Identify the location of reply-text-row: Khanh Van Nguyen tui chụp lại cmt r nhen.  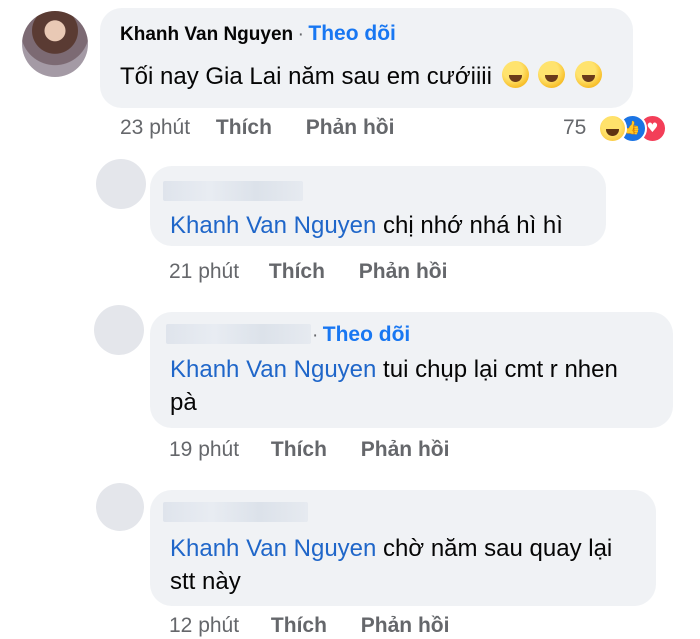
(394, 369).